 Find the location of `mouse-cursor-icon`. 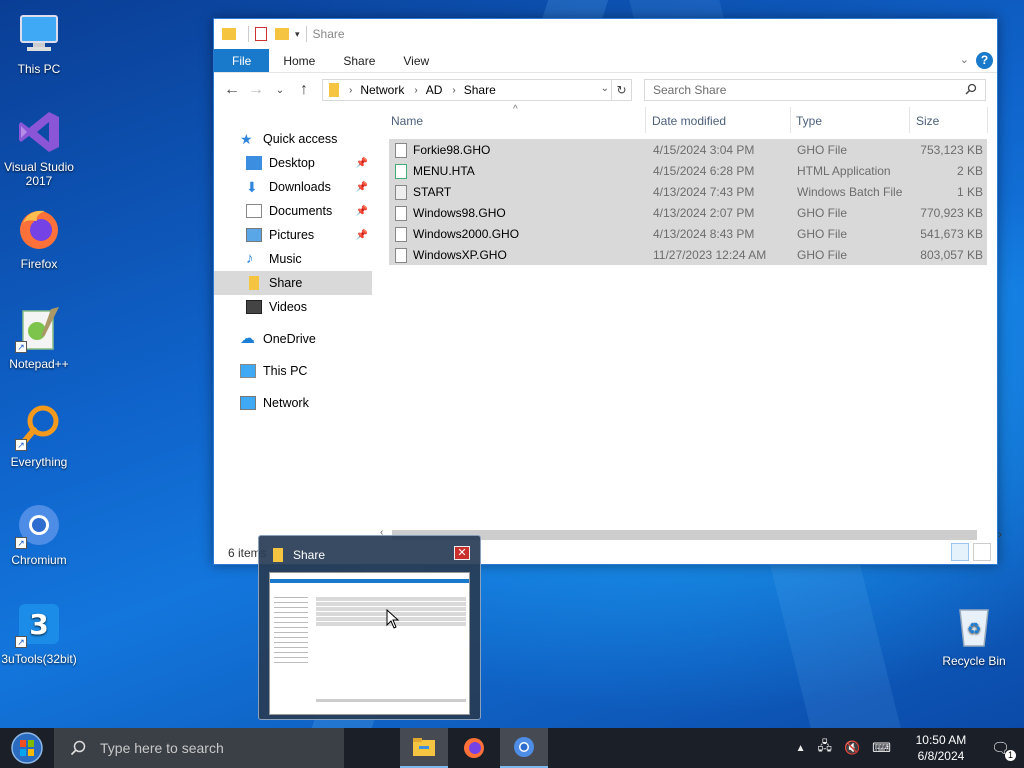

mouse-cursor-icon is located at coordinates (393, 619).